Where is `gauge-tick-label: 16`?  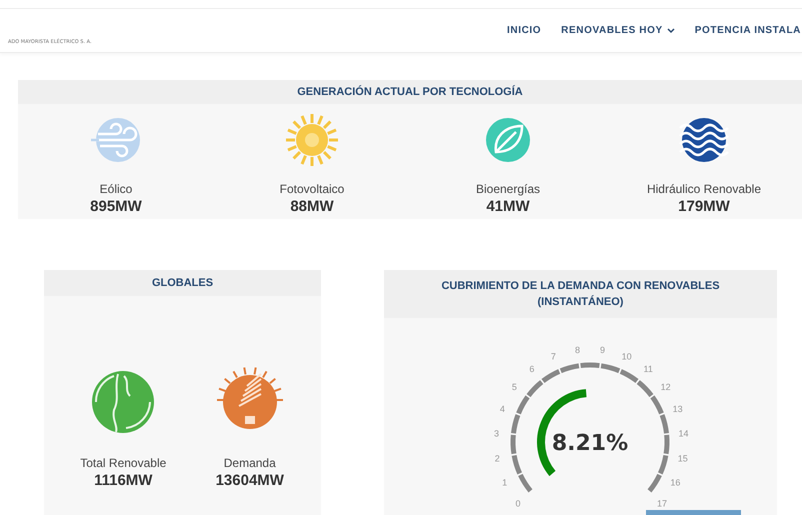 gauge-tick-label: 16 is located at coordinates (675, 482).